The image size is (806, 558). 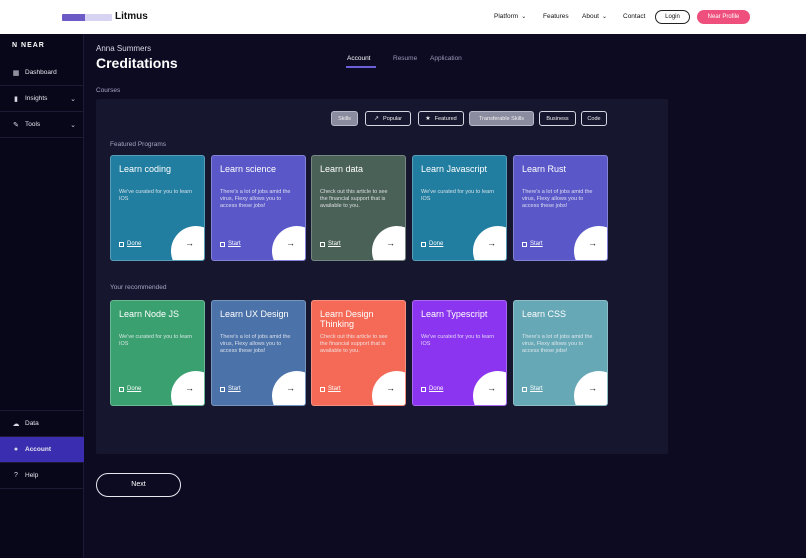 I want to click on course-title: Learn Design Thinking, so click(x=347, y=319).